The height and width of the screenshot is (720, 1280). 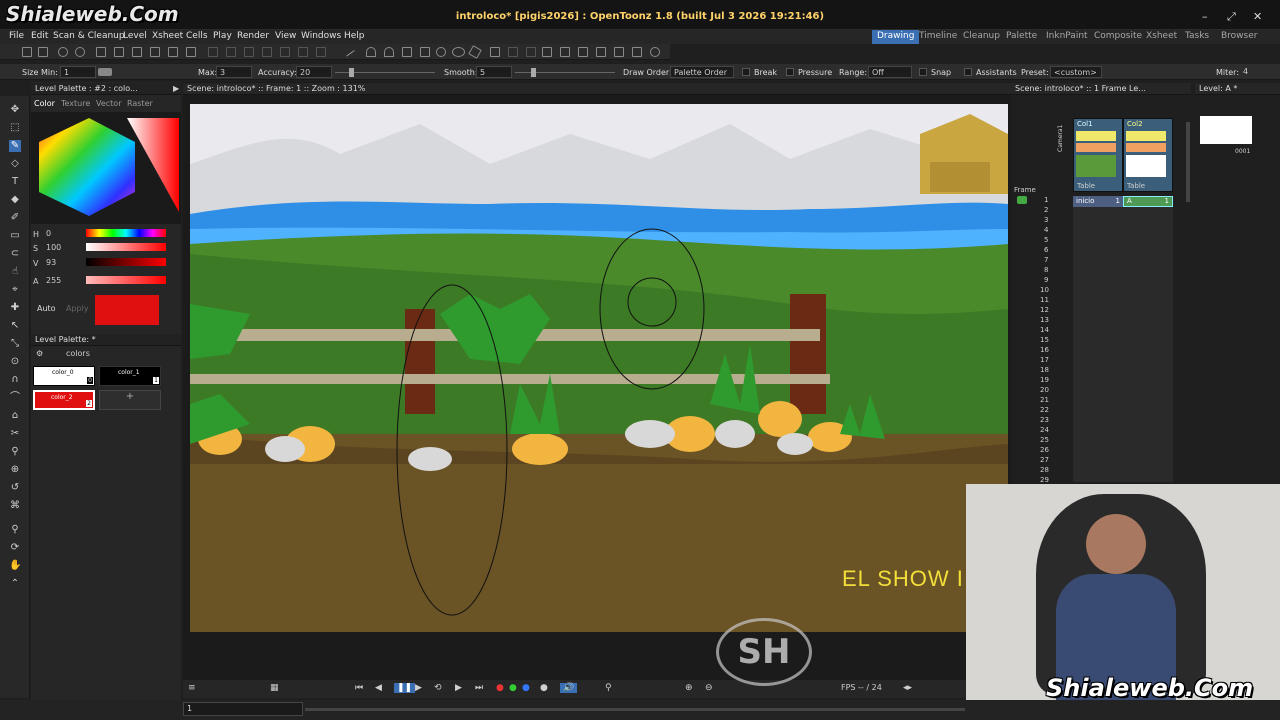 I want to click on settings-icon, so click(x=655, y=52).